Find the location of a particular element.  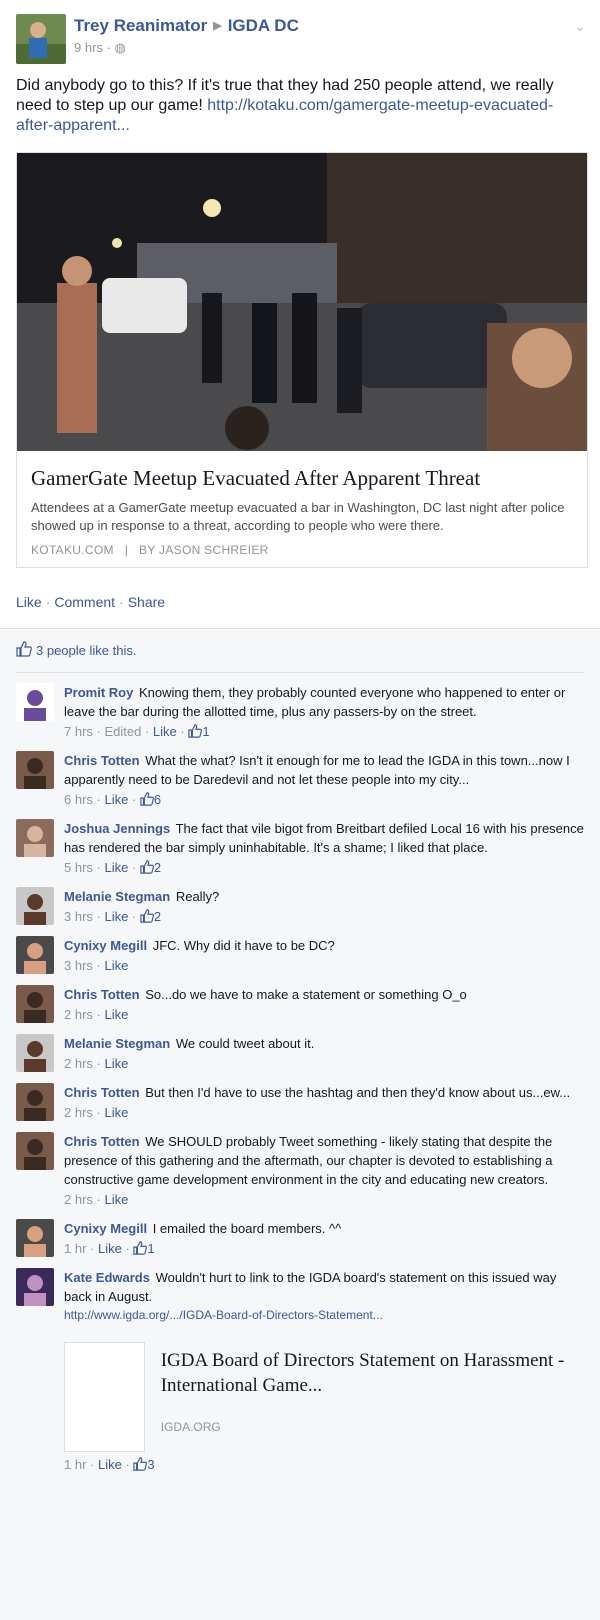

comment-link: Comment is located at coordinates (84, 602).